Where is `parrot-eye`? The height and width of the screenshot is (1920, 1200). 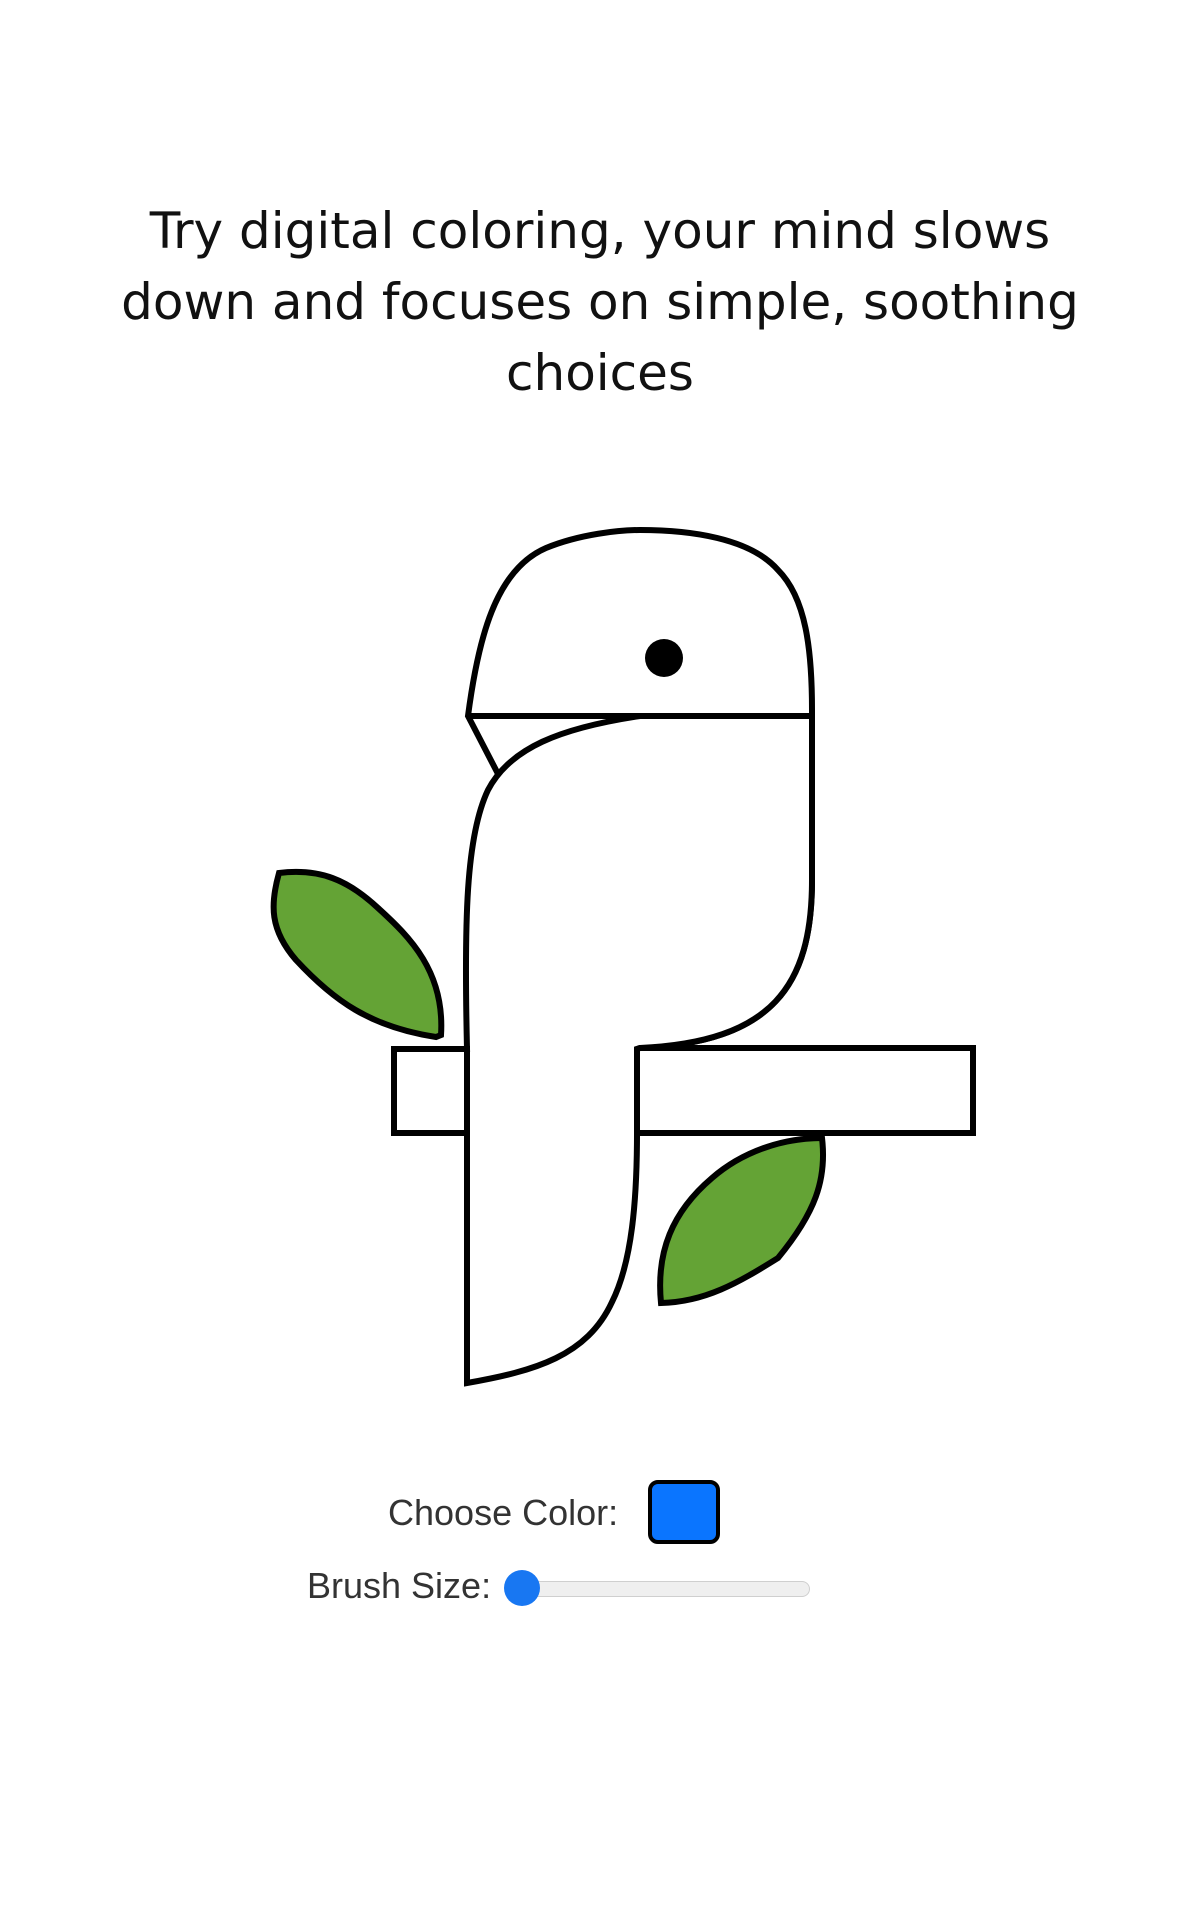 parrot-eye is located at coordinates (664, 658).